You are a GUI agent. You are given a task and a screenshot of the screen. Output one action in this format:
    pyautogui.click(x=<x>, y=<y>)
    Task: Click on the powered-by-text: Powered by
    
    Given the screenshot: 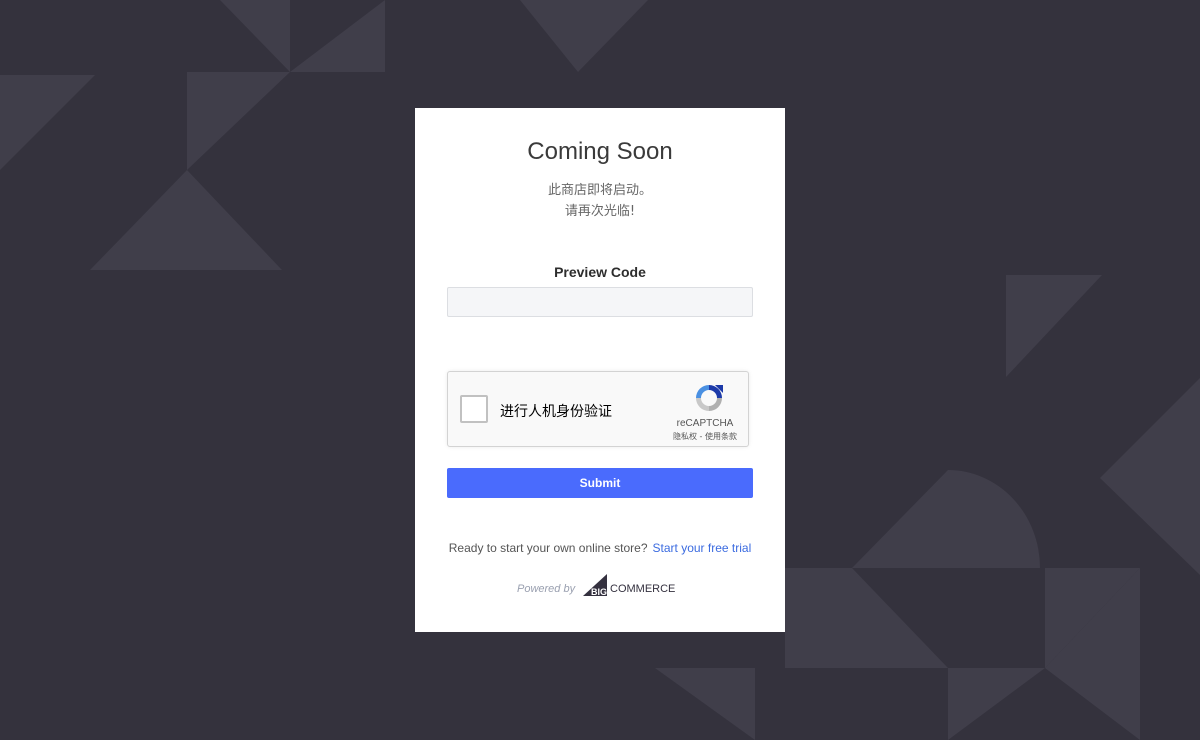 What is the action you would take?
    pyautogui.click(x=546, y=589)
    